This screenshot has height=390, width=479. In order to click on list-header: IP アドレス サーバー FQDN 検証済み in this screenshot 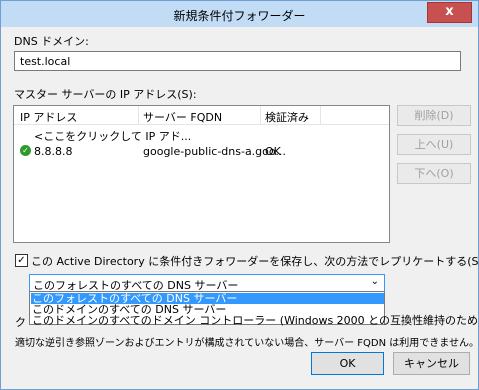, I will do `click(201, 115)`.